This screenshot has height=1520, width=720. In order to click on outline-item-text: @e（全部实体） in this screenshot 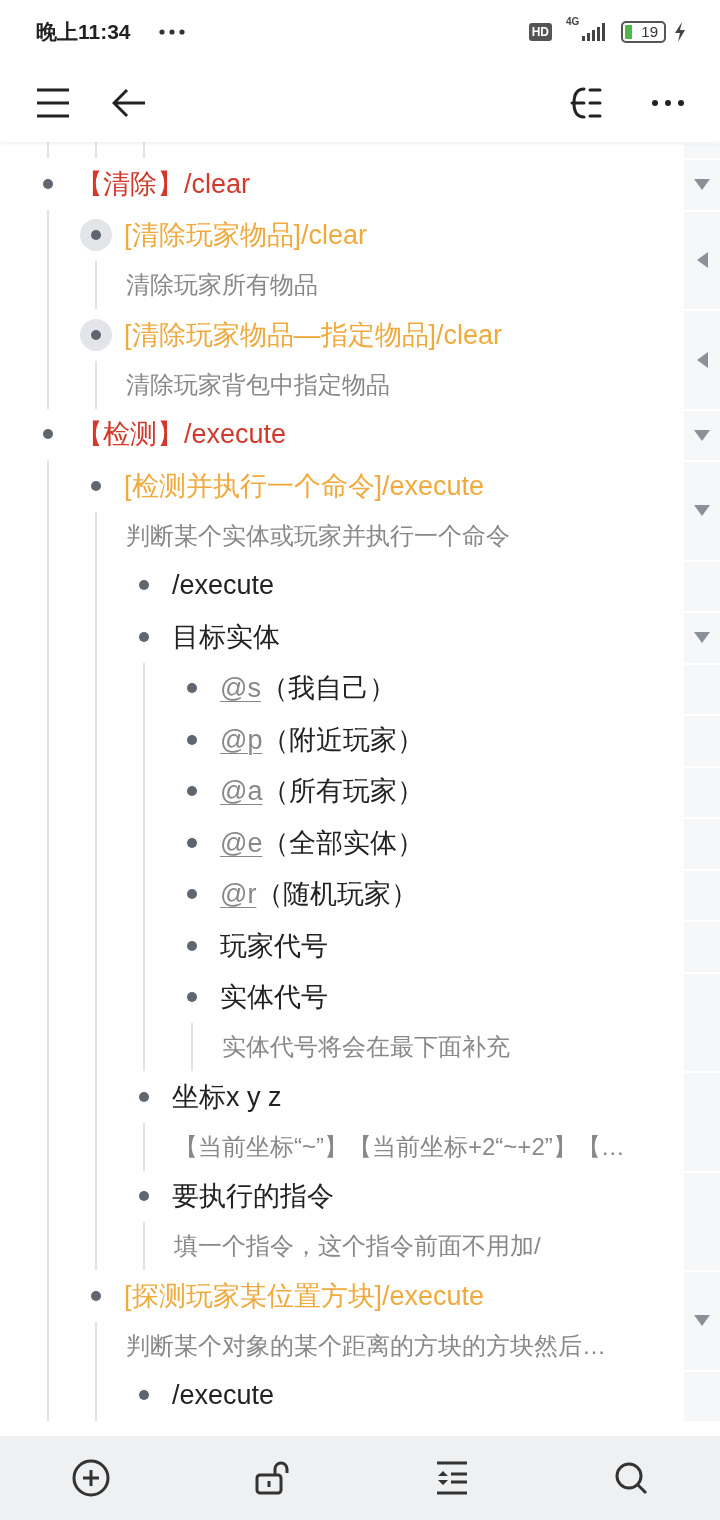, I will do `click(322, 842)`.